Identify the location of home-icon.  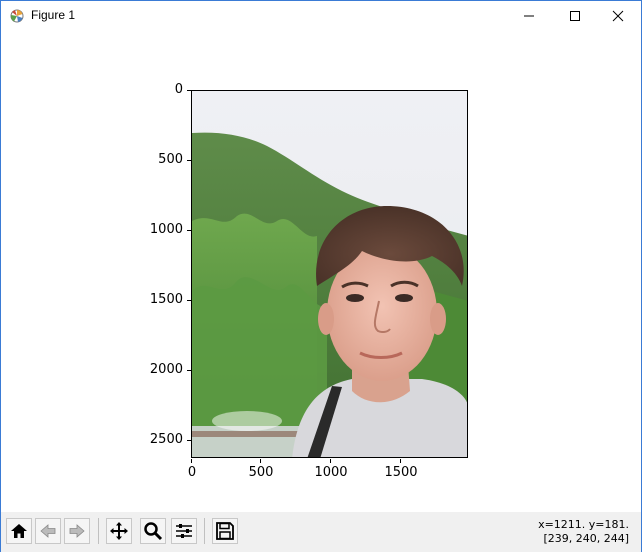
(19, 531).